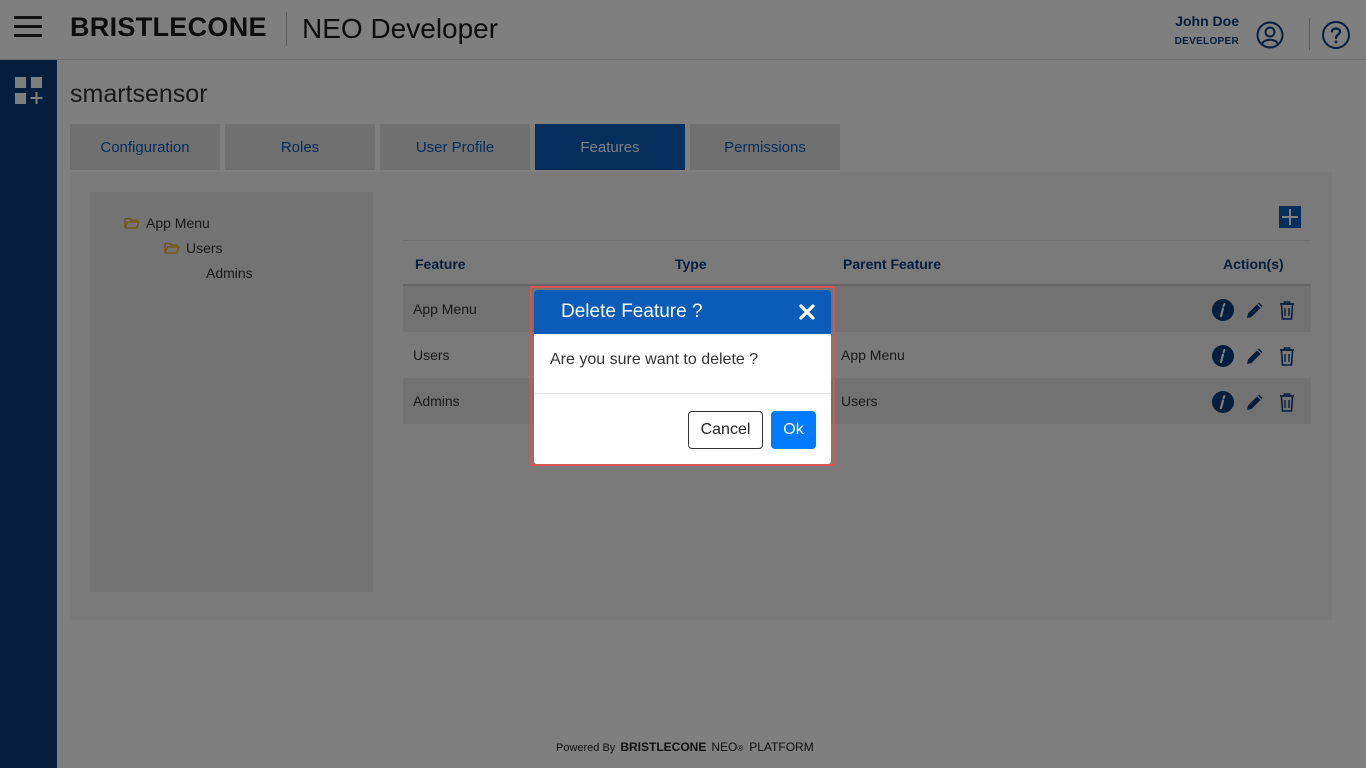 This screenshot has height=768, width=1366. Describe the element at coordinates (654, 359) in the screenshot. I see `modal-message: Are you sure want to delete ?` at that location.